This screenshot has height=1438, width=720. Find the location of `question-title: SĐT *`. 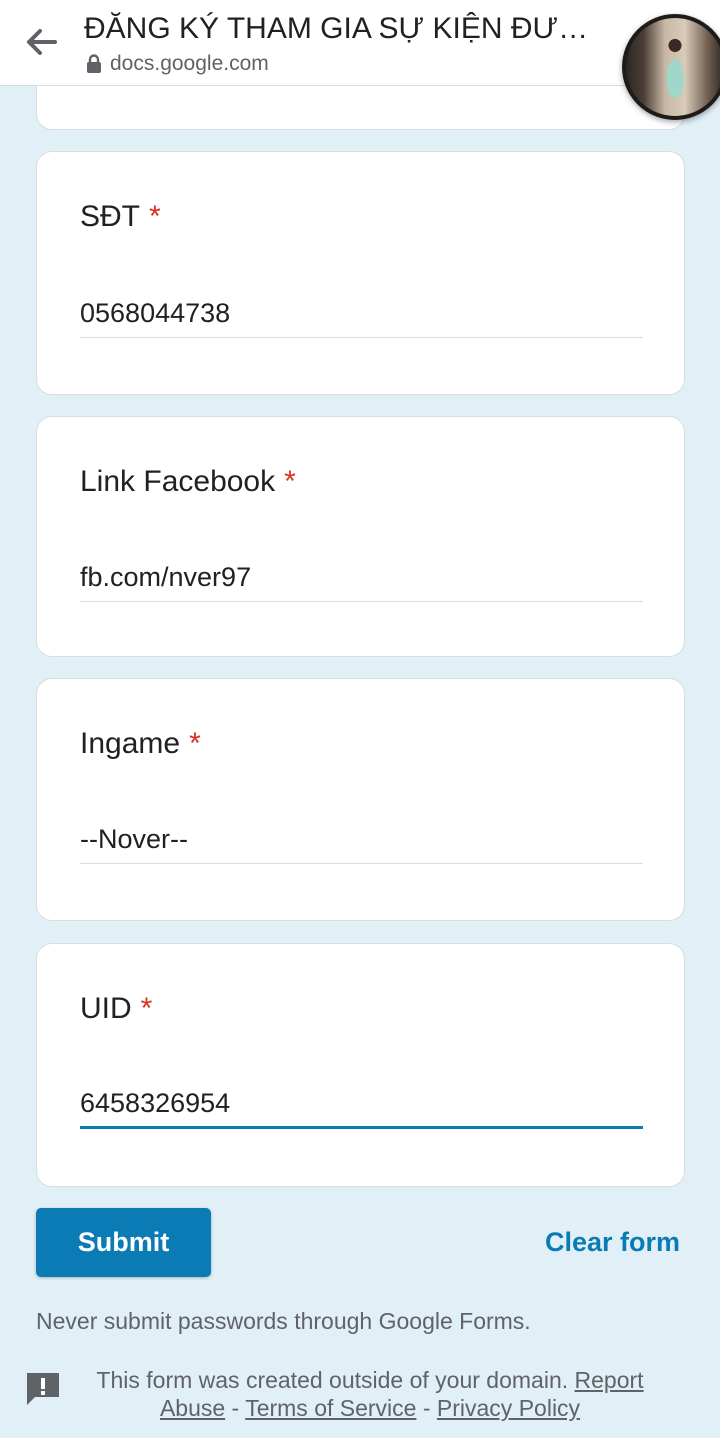

question-title: SĐT * is located at coordinates (120, 217).